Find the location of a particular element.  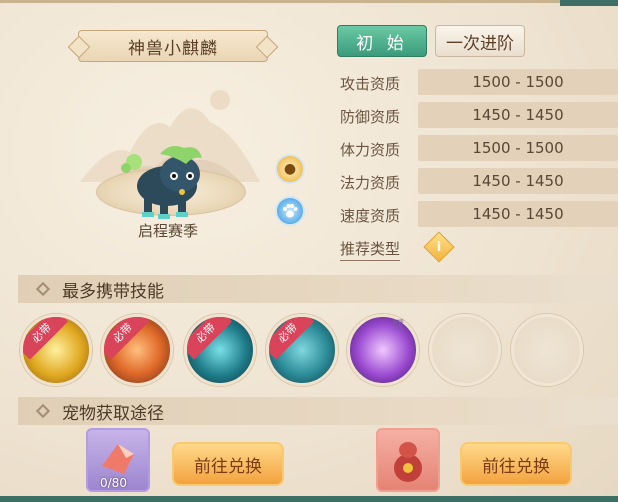

go-exchange-button-1: 前往兑换 is located at coordinates (228, 464).